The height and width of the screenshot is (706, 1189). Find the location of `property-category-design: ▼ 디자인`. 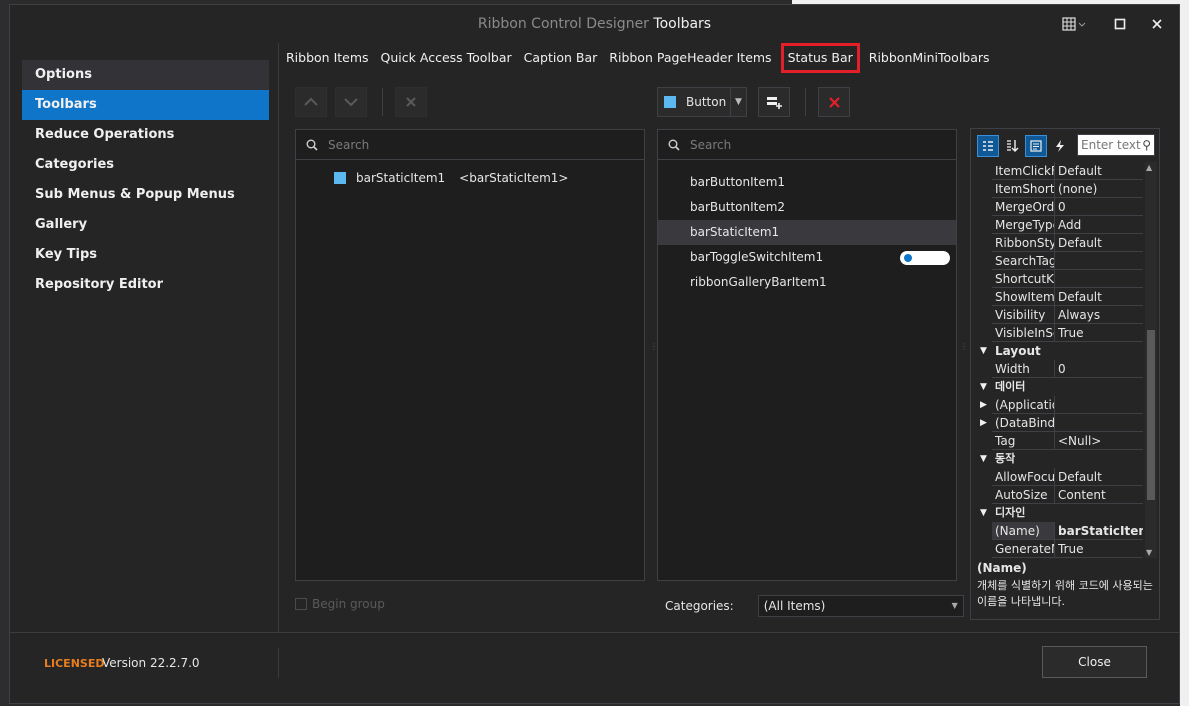

property-category-design: ▼ 디자인 is located at coordinates (1059, 513).